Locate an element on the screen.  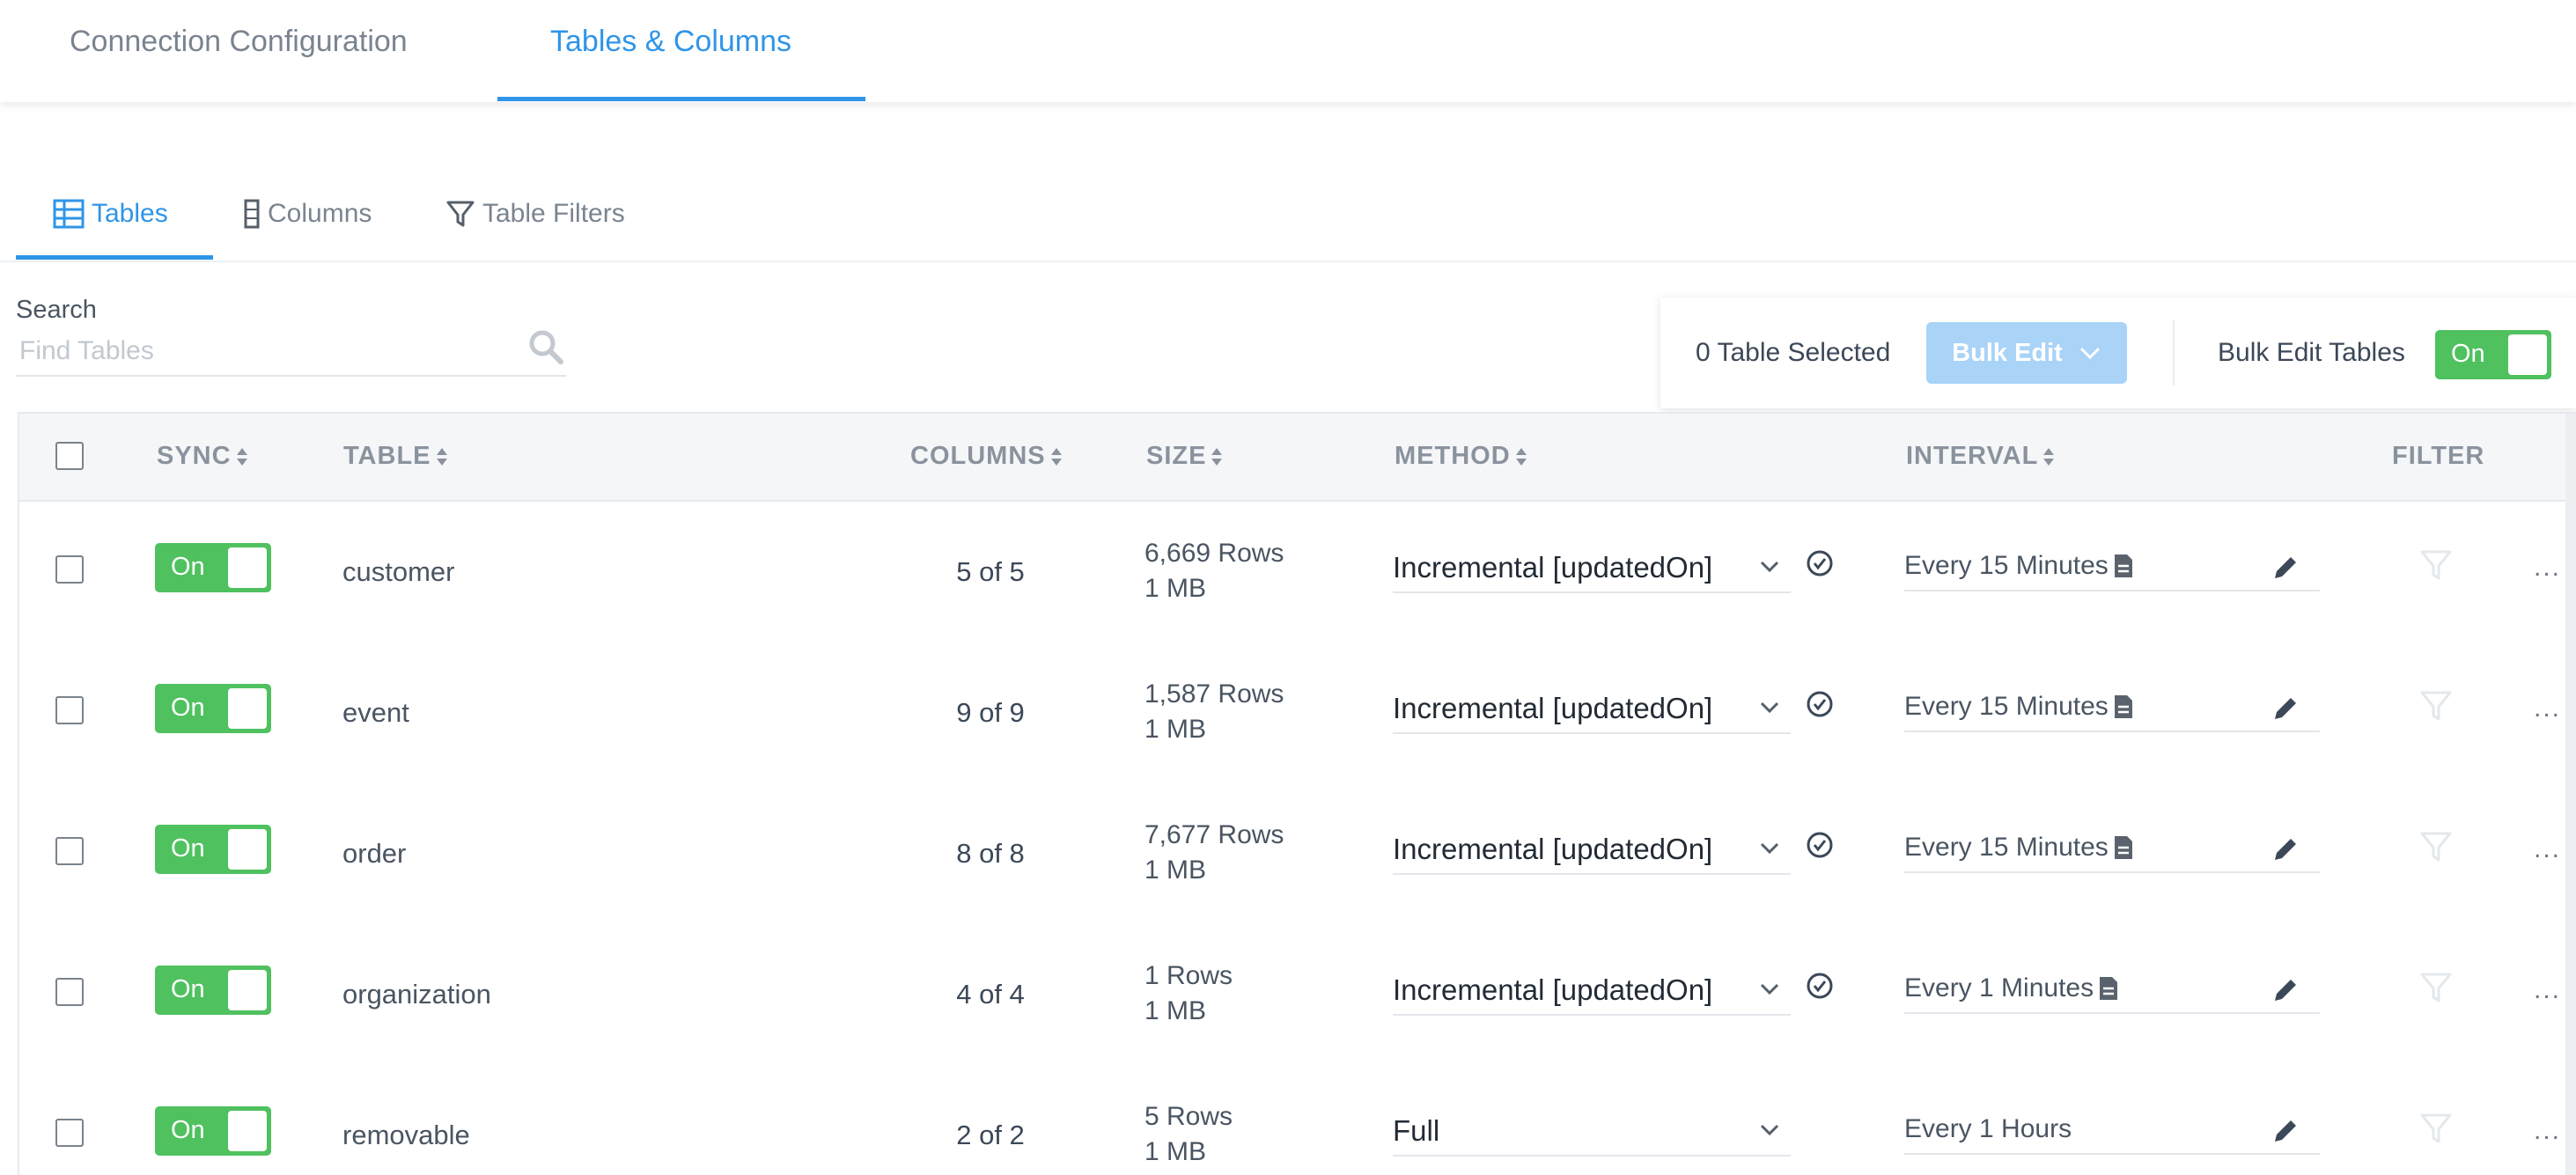
header-sync: SYNC is located at coordinates (203, 456).